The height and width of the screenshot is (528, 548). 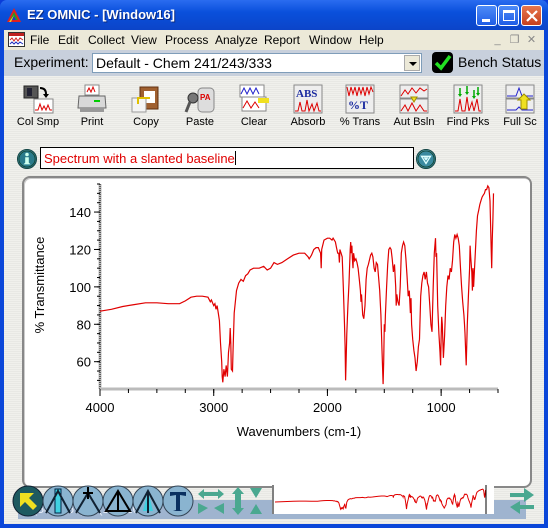 I want to click on maximize-button, so click(x=508, y=15).